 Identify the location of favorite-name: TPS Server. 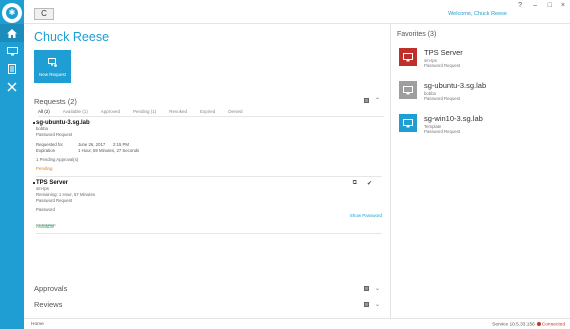
(443, 52).